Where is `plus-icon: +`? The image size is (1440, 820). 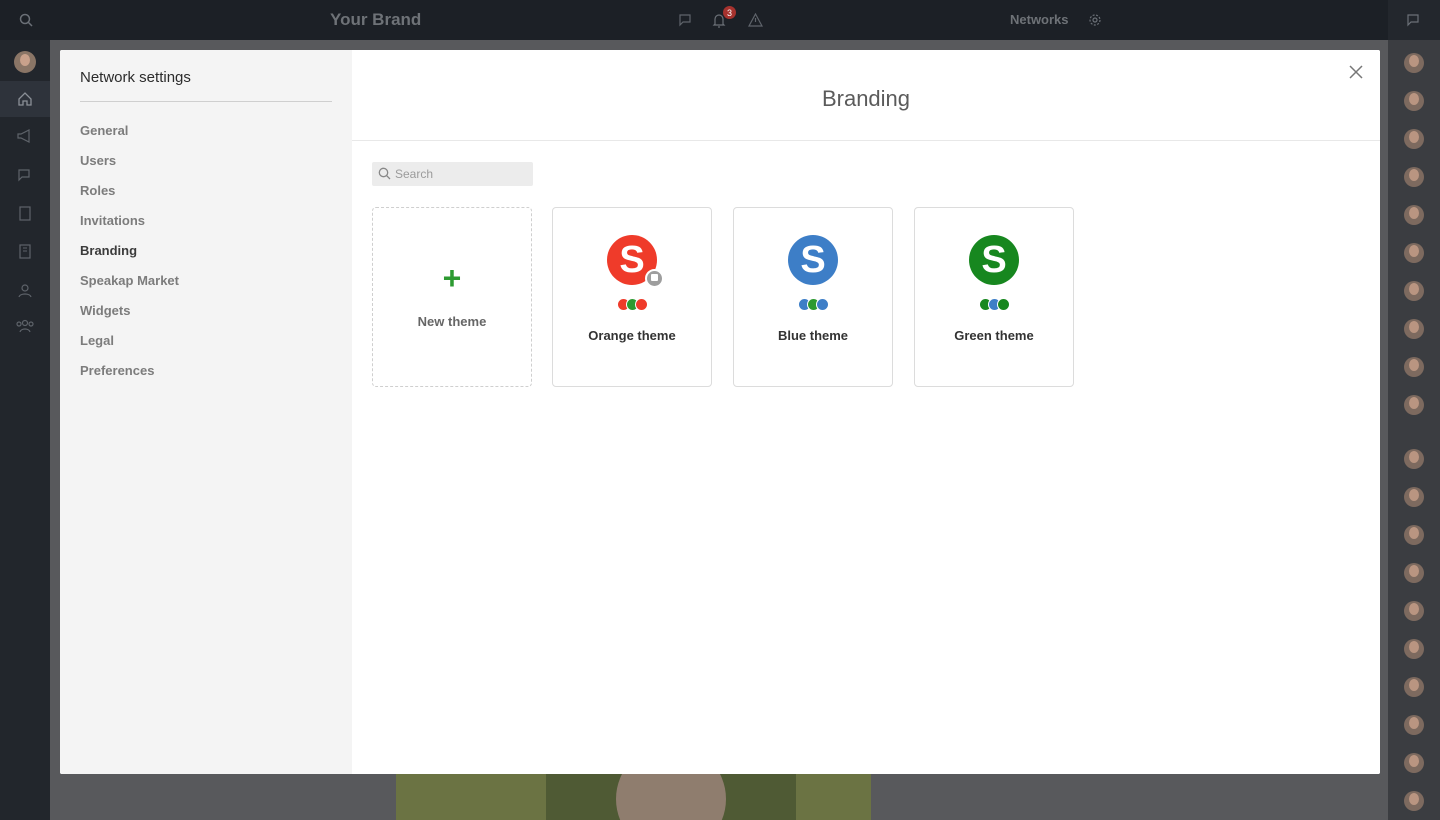 plus-icon: + is located at coordinates (452, 278).